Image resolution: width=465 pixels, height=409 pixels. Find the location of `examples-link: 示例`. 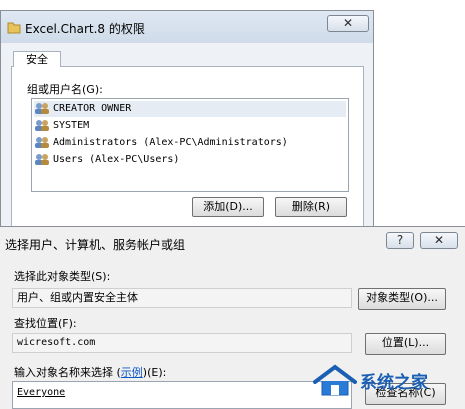

examples-link: 示例 is located at coordinates (132, 372).